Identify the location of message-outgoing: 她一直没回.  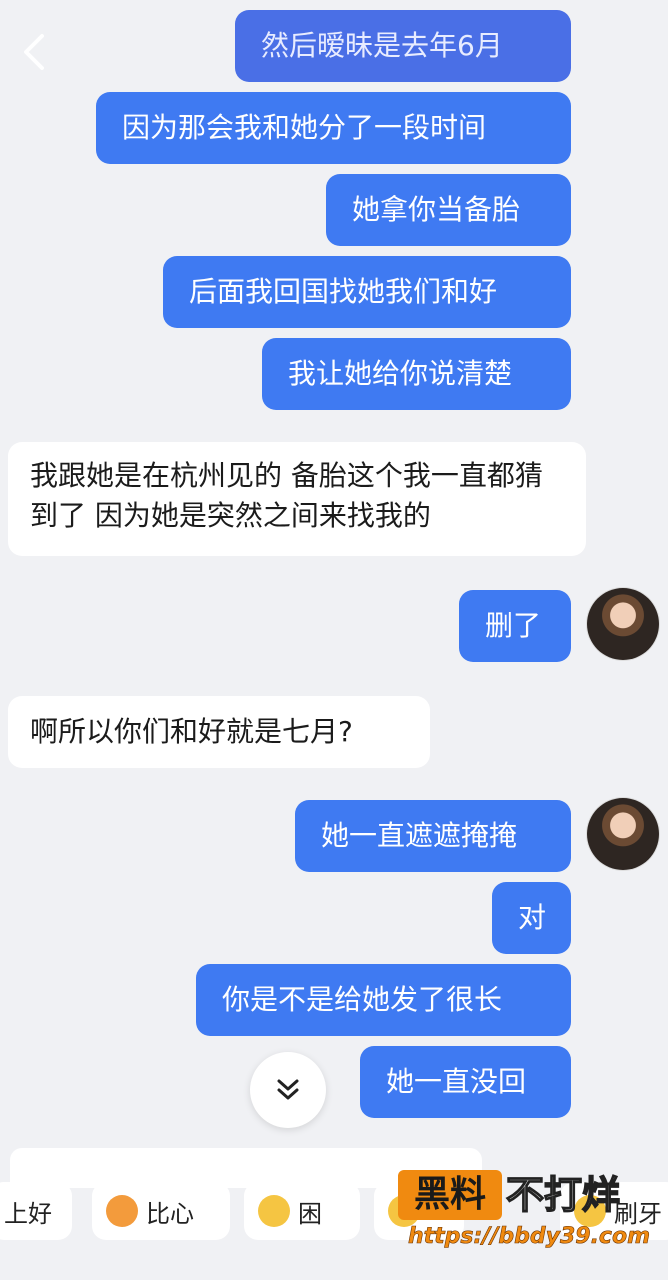
(465, 1082).